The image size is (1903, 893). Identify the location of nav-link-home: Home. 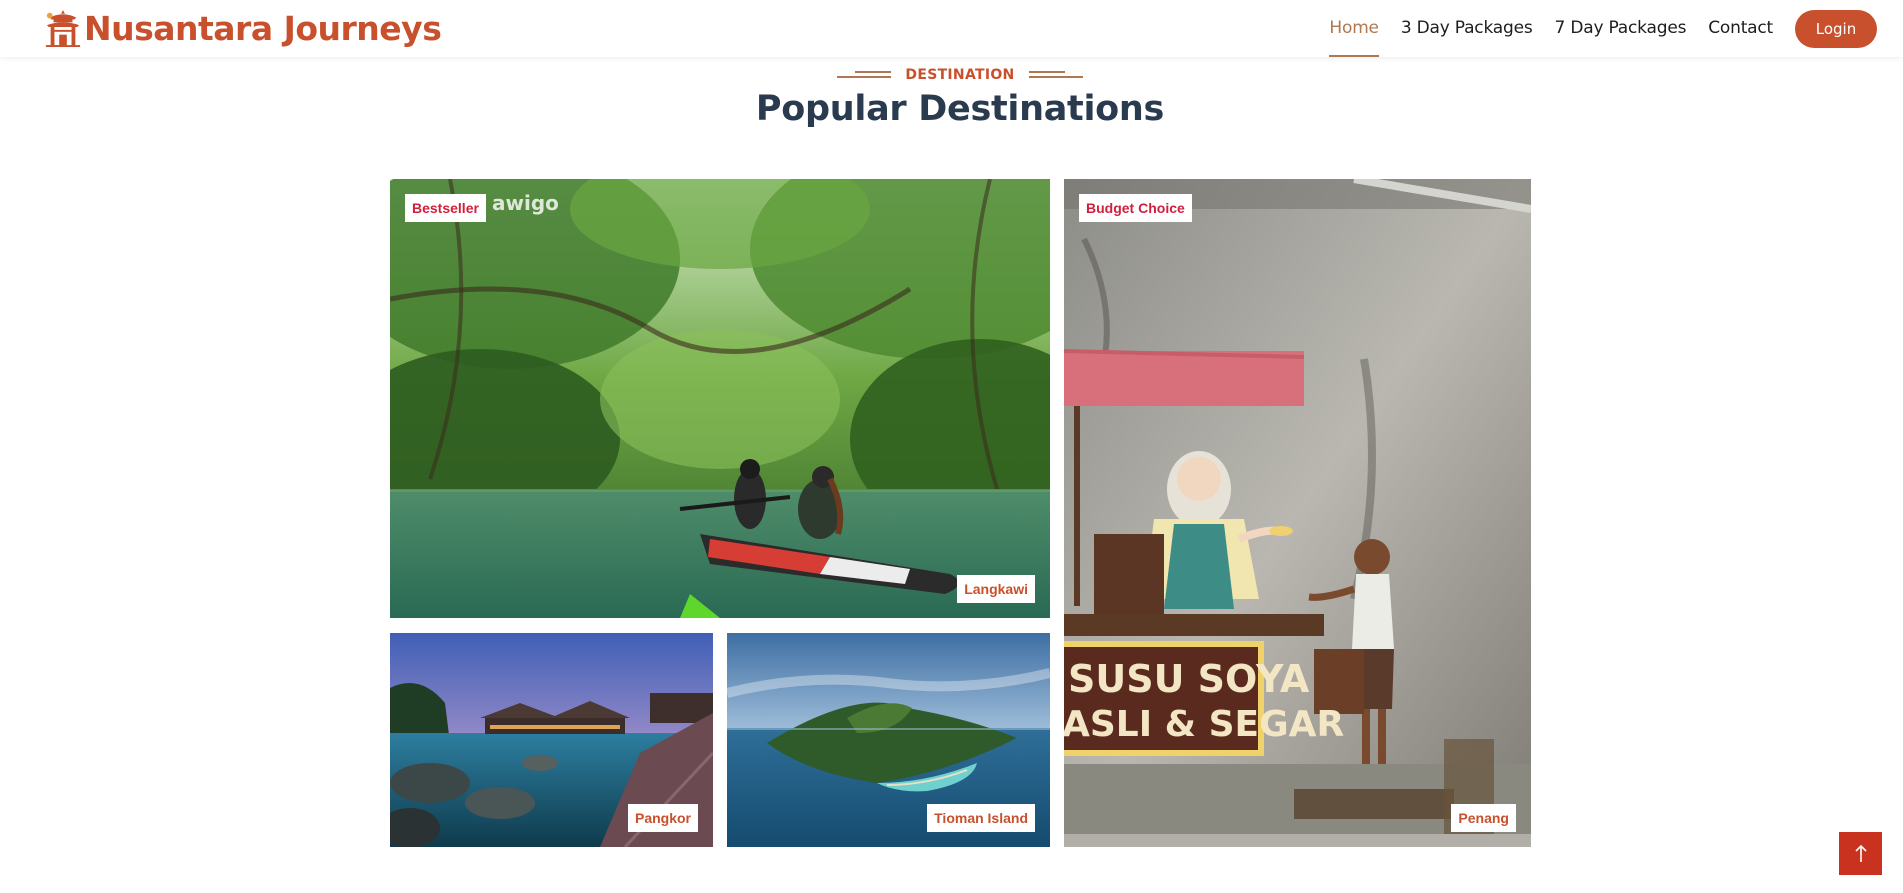
(1354, 28).